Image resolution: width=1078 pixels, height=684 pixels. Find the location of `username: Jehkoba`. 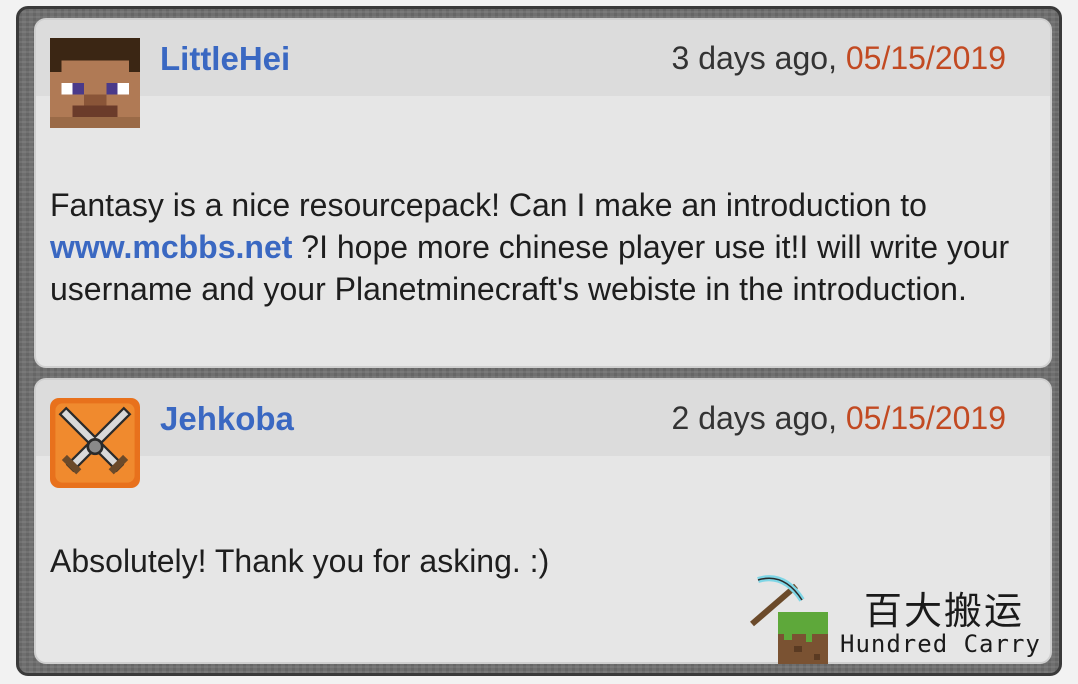

username: Jehkoba is located at coordinates (227, 419).